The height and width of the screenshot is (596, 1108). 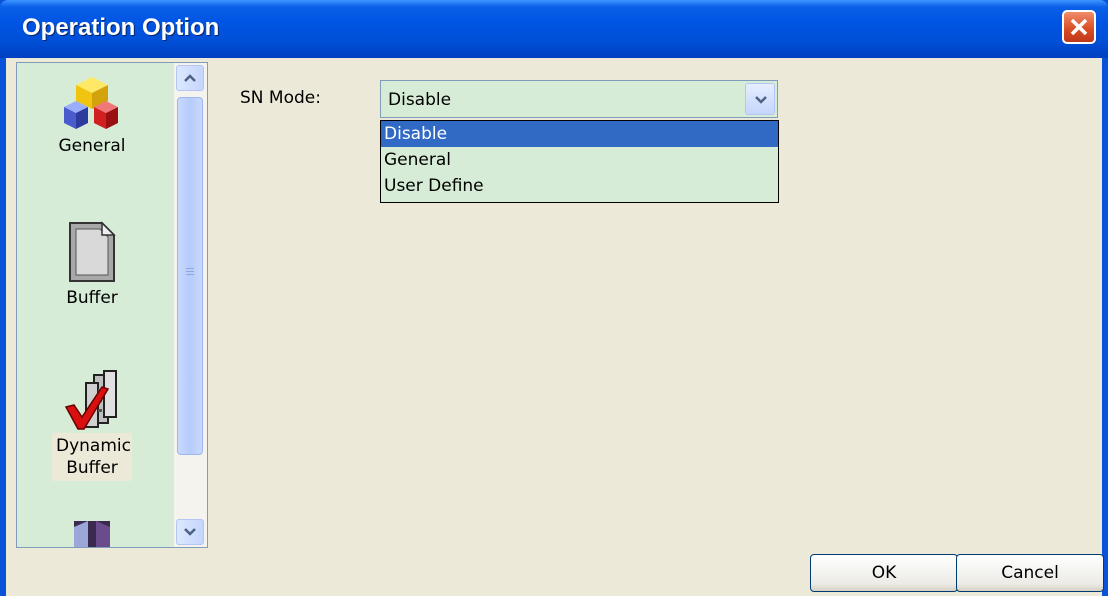 I want to click on sn-mode-select: Disable, so click(x=579, y=99).